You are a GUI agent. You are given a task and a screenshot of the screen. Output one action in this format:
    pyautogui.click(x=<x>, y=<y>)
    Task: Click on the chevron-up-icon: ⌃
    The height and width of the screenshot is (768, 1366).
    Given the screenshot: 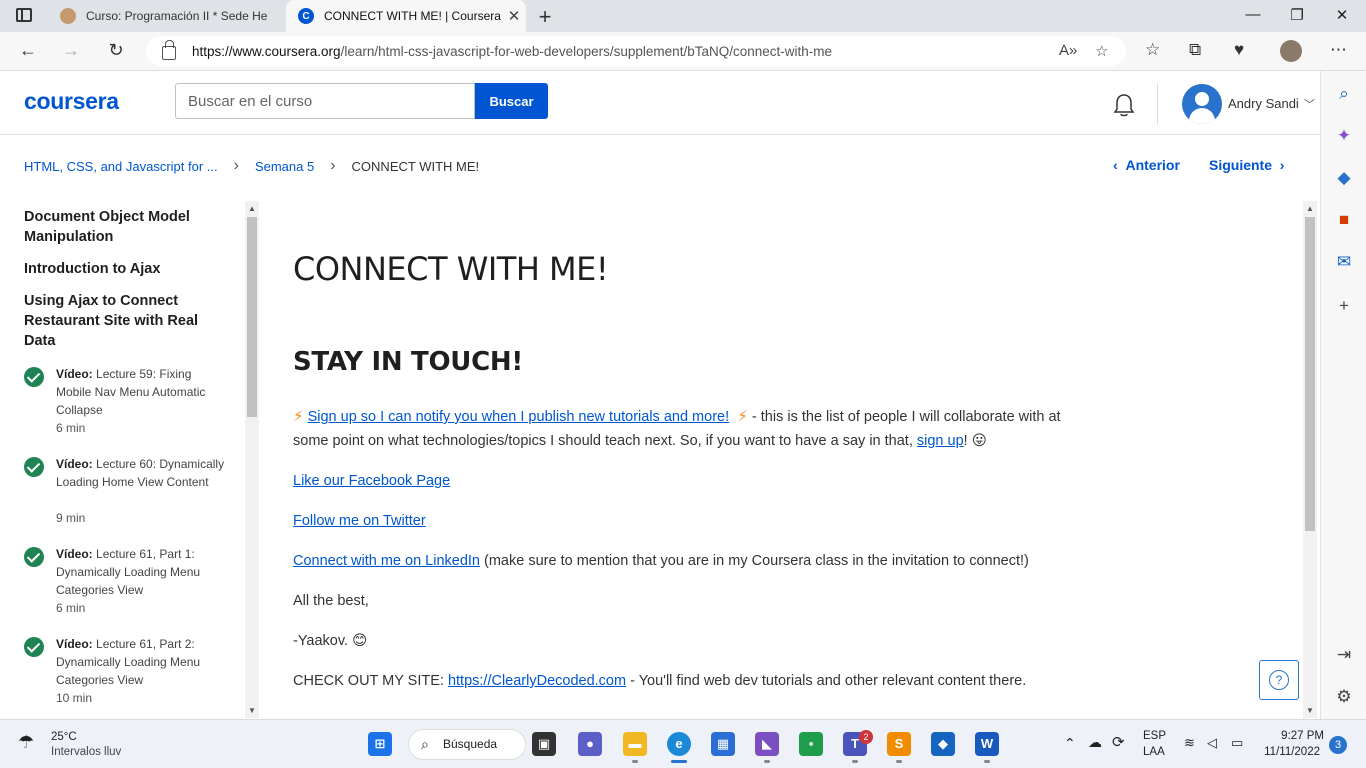 What is the action you would take?
    pyautogui.click(x=1070, y=743)
    